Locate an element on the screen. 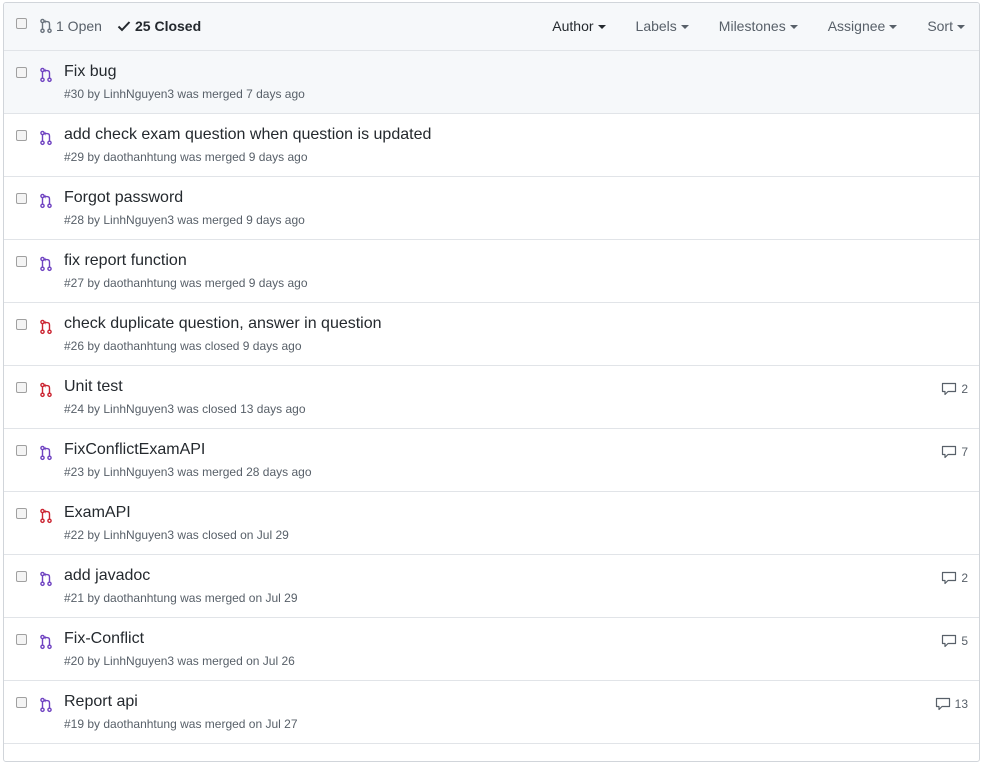 This screenshot has width=985, height=762. assignee-filter-dropdown: Assignee is located at coordinates (863, 26).